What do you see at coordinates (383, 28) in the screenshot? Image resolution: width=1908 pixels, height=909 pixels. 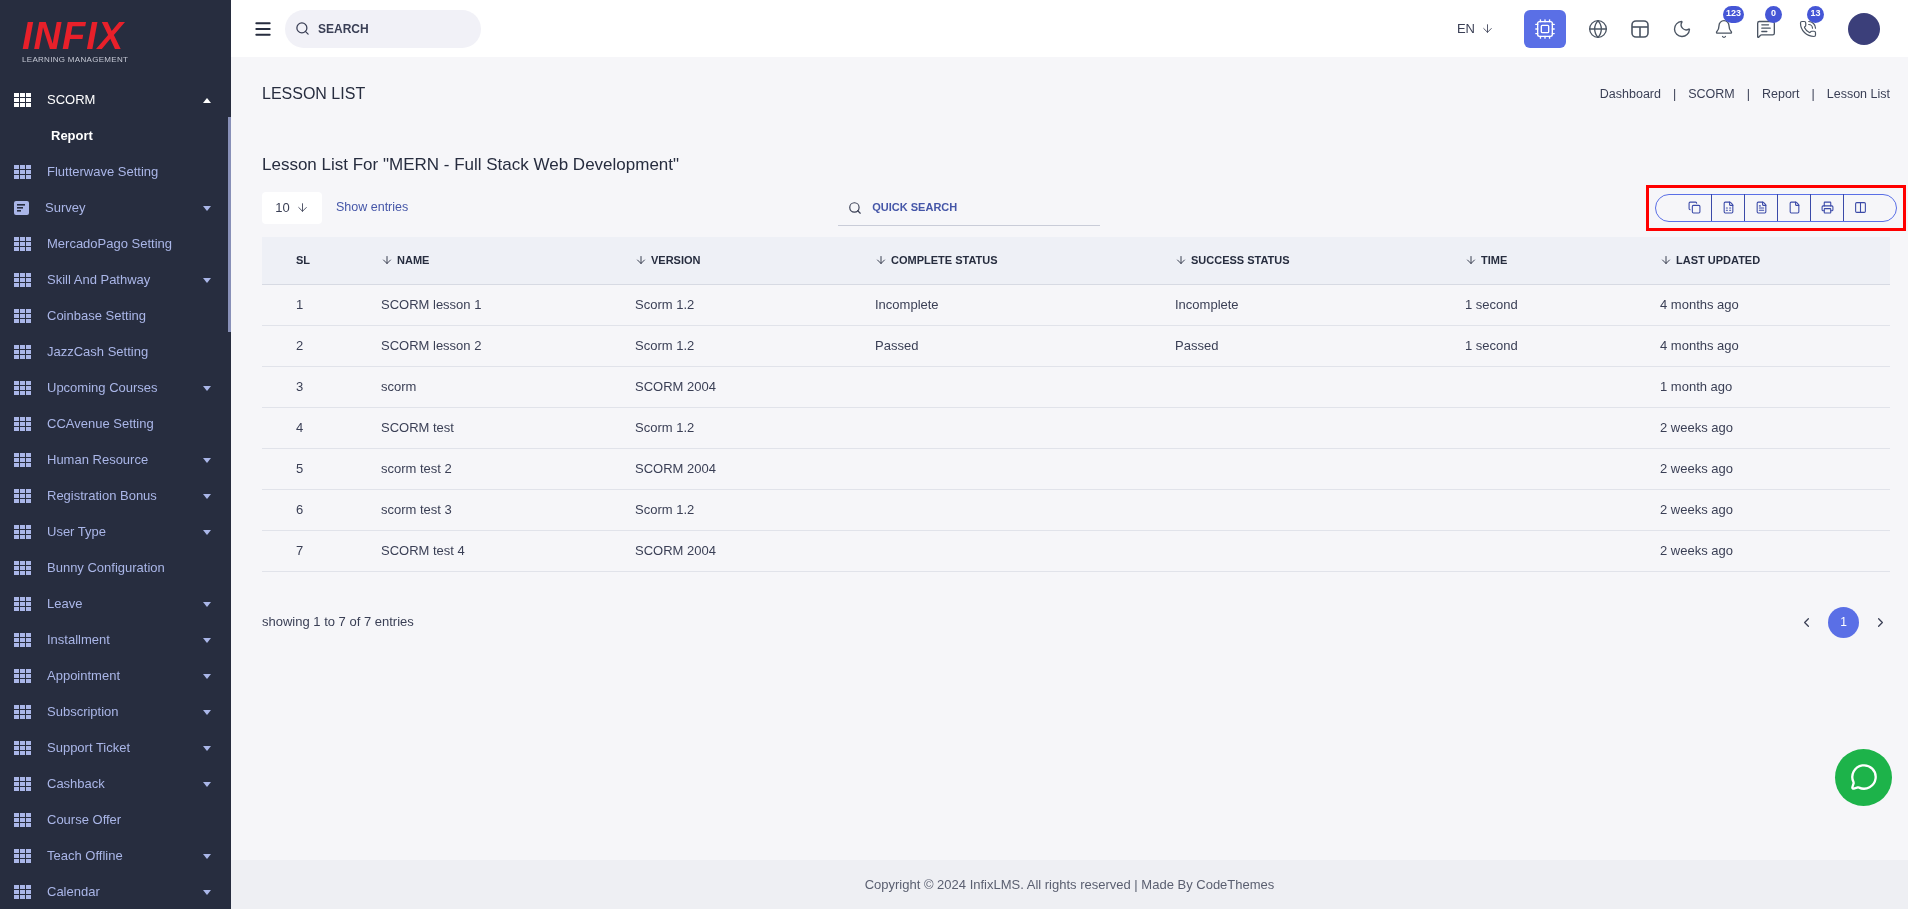 I see `search-field: SEARCH` at bounding box center [383, 28].